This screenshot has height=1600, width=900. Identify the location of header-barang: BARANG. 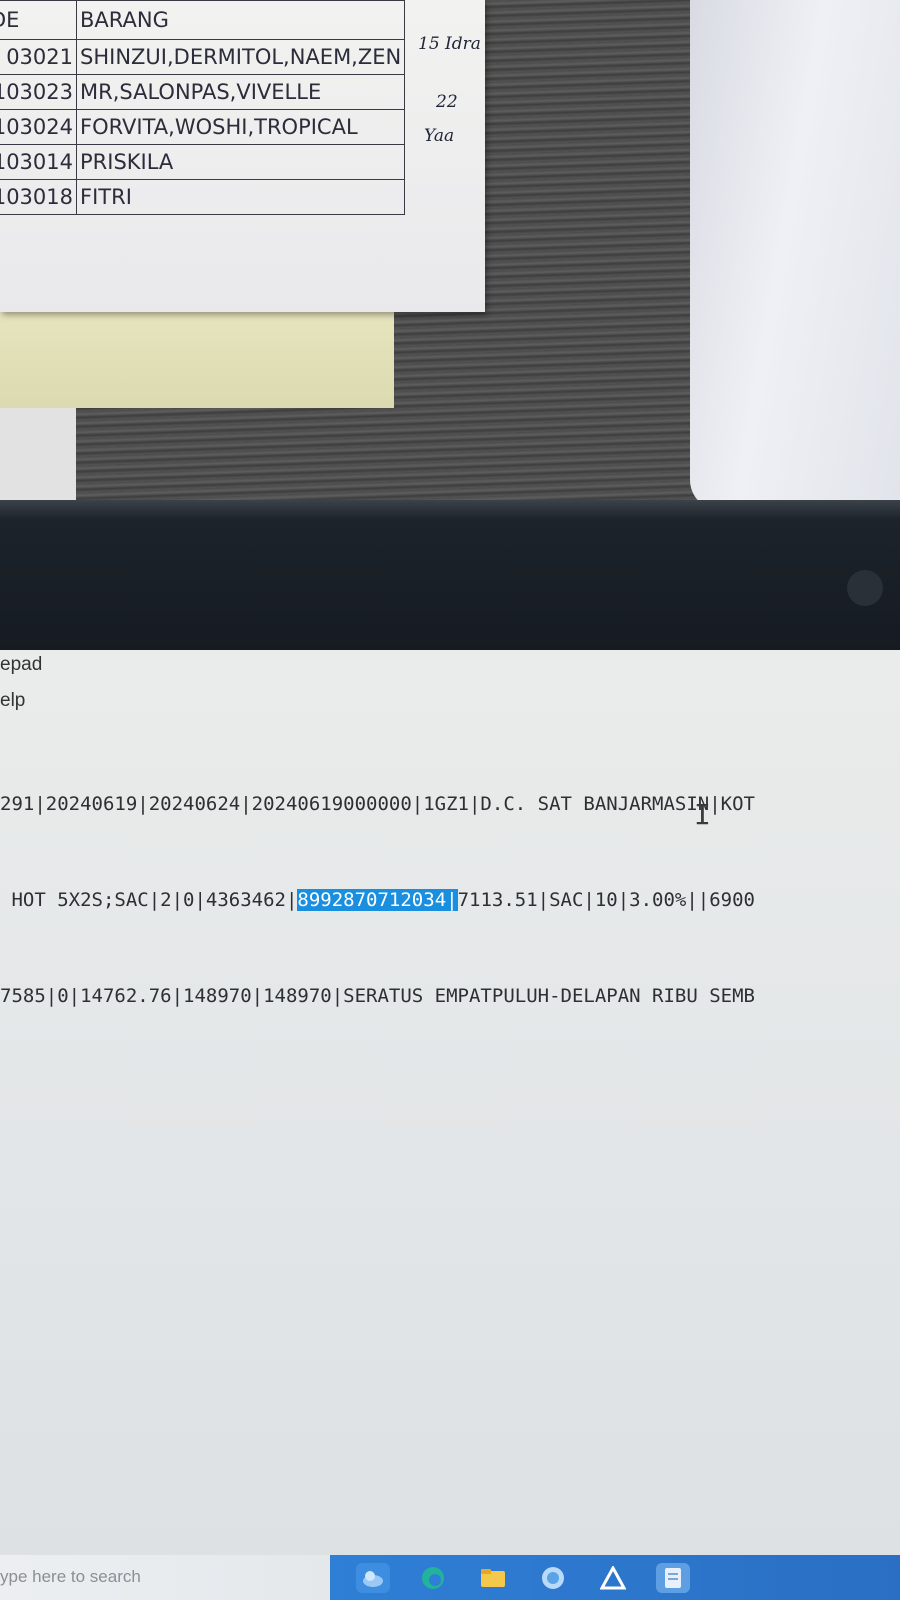
(240, 20).